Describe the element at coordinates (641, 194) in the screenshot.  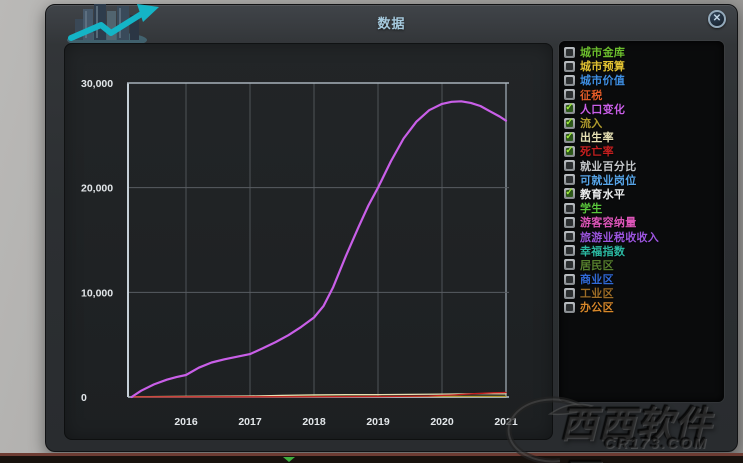
I see `legend-item: ✓ 教育水平` at that location.